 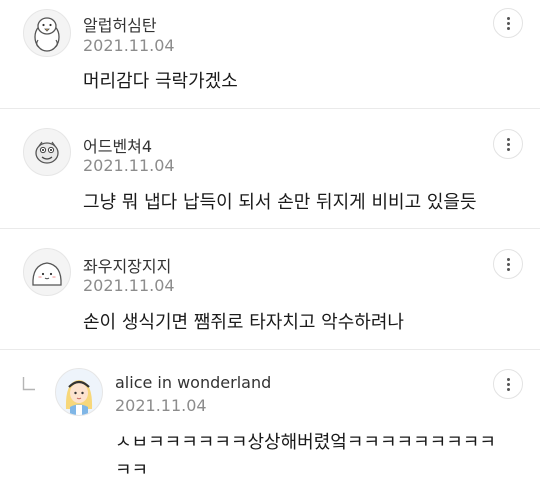 What do you see at coordinates (79, 392) in the screenshot?
I see `alice-avatar-icon` at bounding box center [79, 392].